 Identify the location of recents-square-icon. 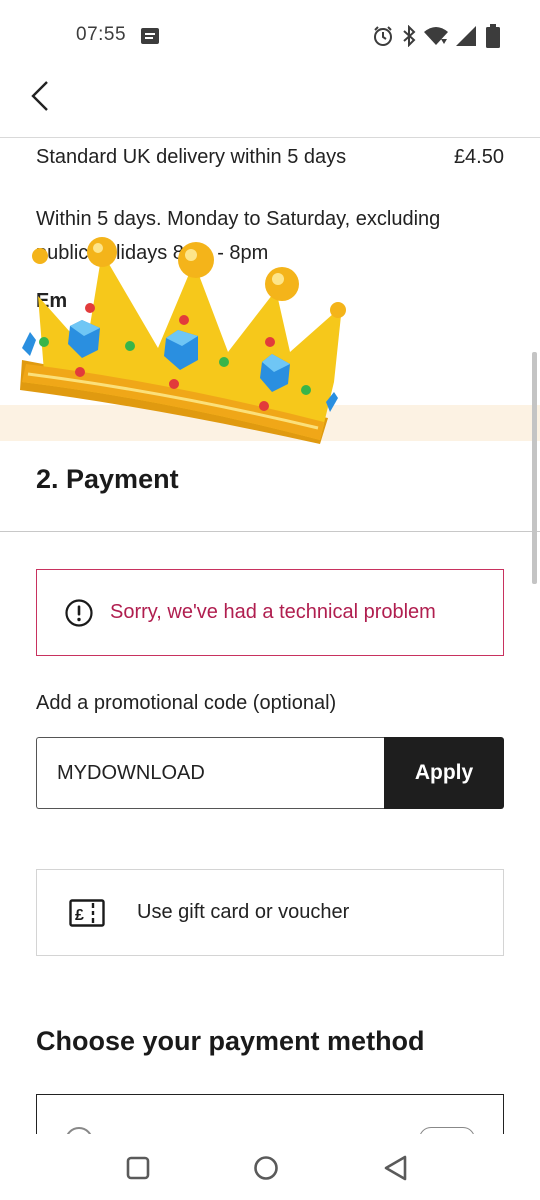
(138, 1168).